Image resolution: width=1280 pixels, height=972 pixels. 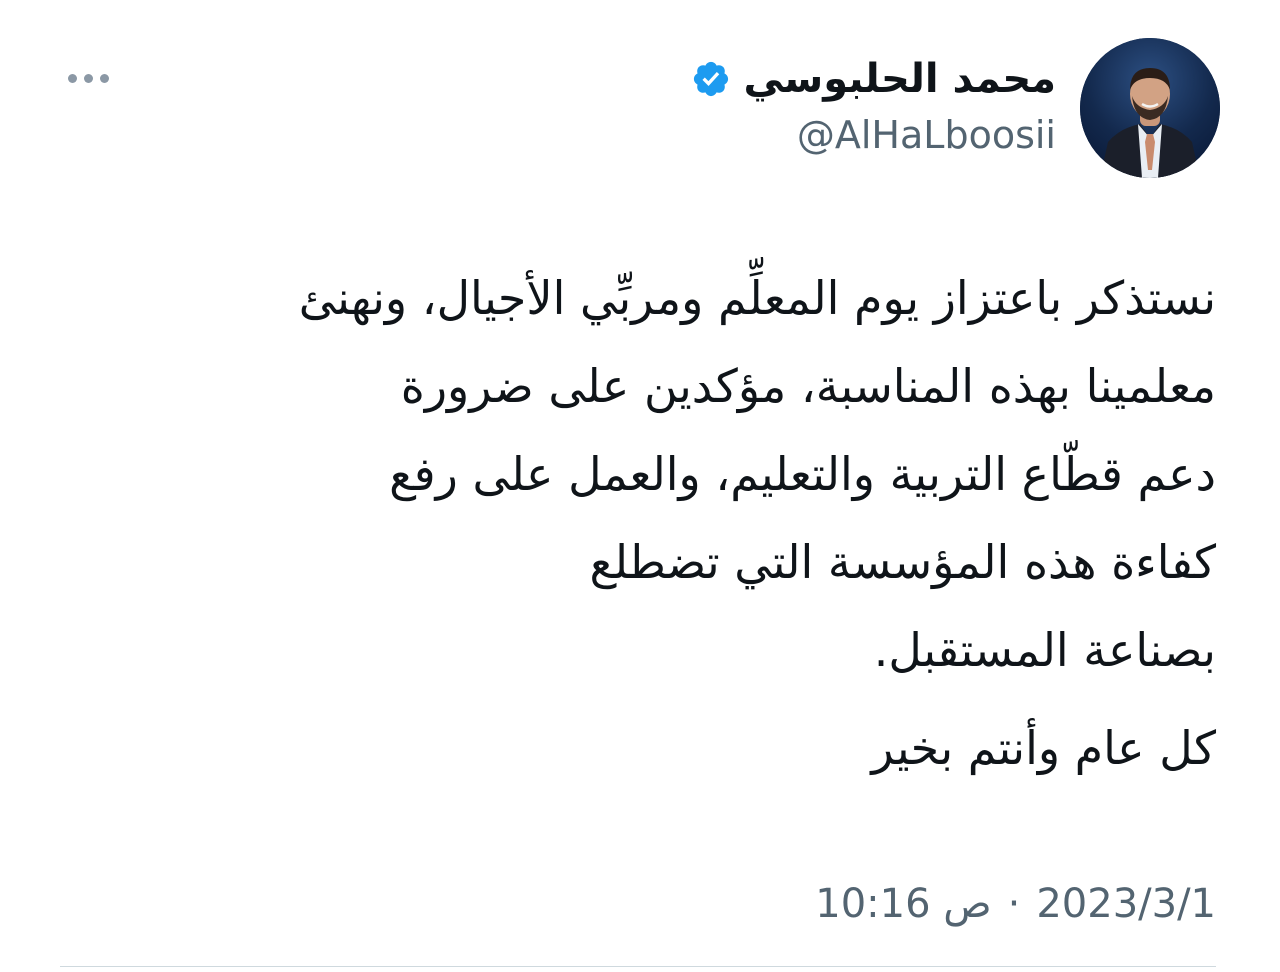 I want to click on tweet-line: بصناعة المستقبل., so click(x=1044, y=650).